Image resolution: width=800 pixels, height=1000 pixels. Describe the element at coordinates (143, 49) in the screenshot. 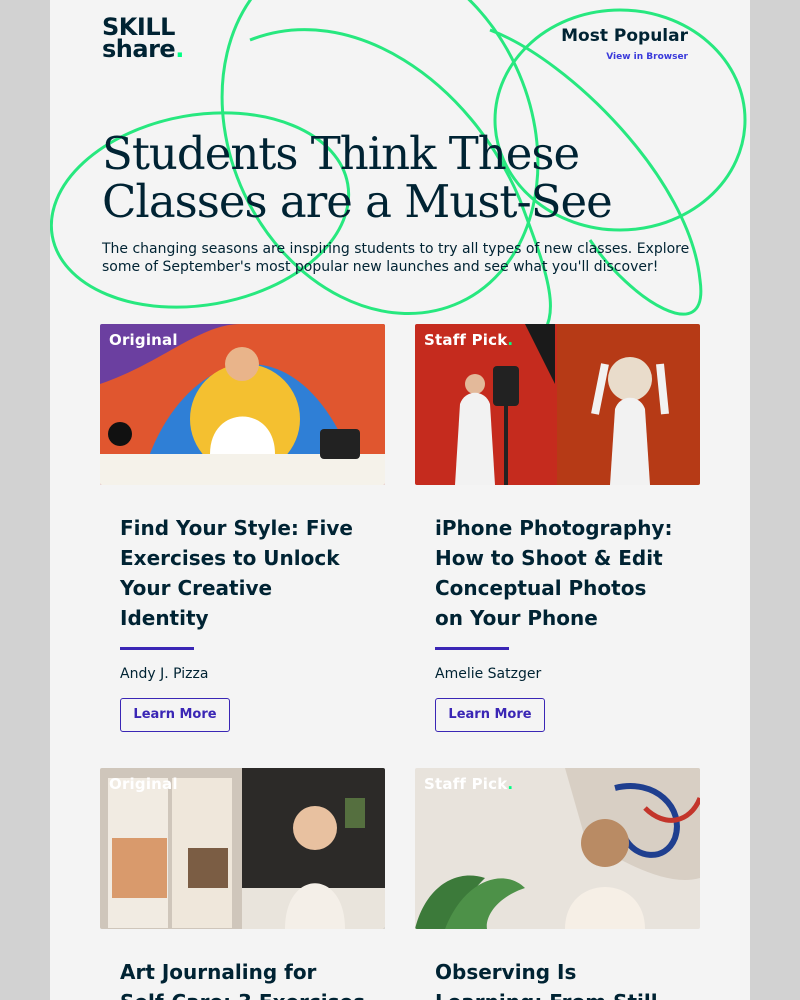

I see `logo-line-2: share.` at that location.